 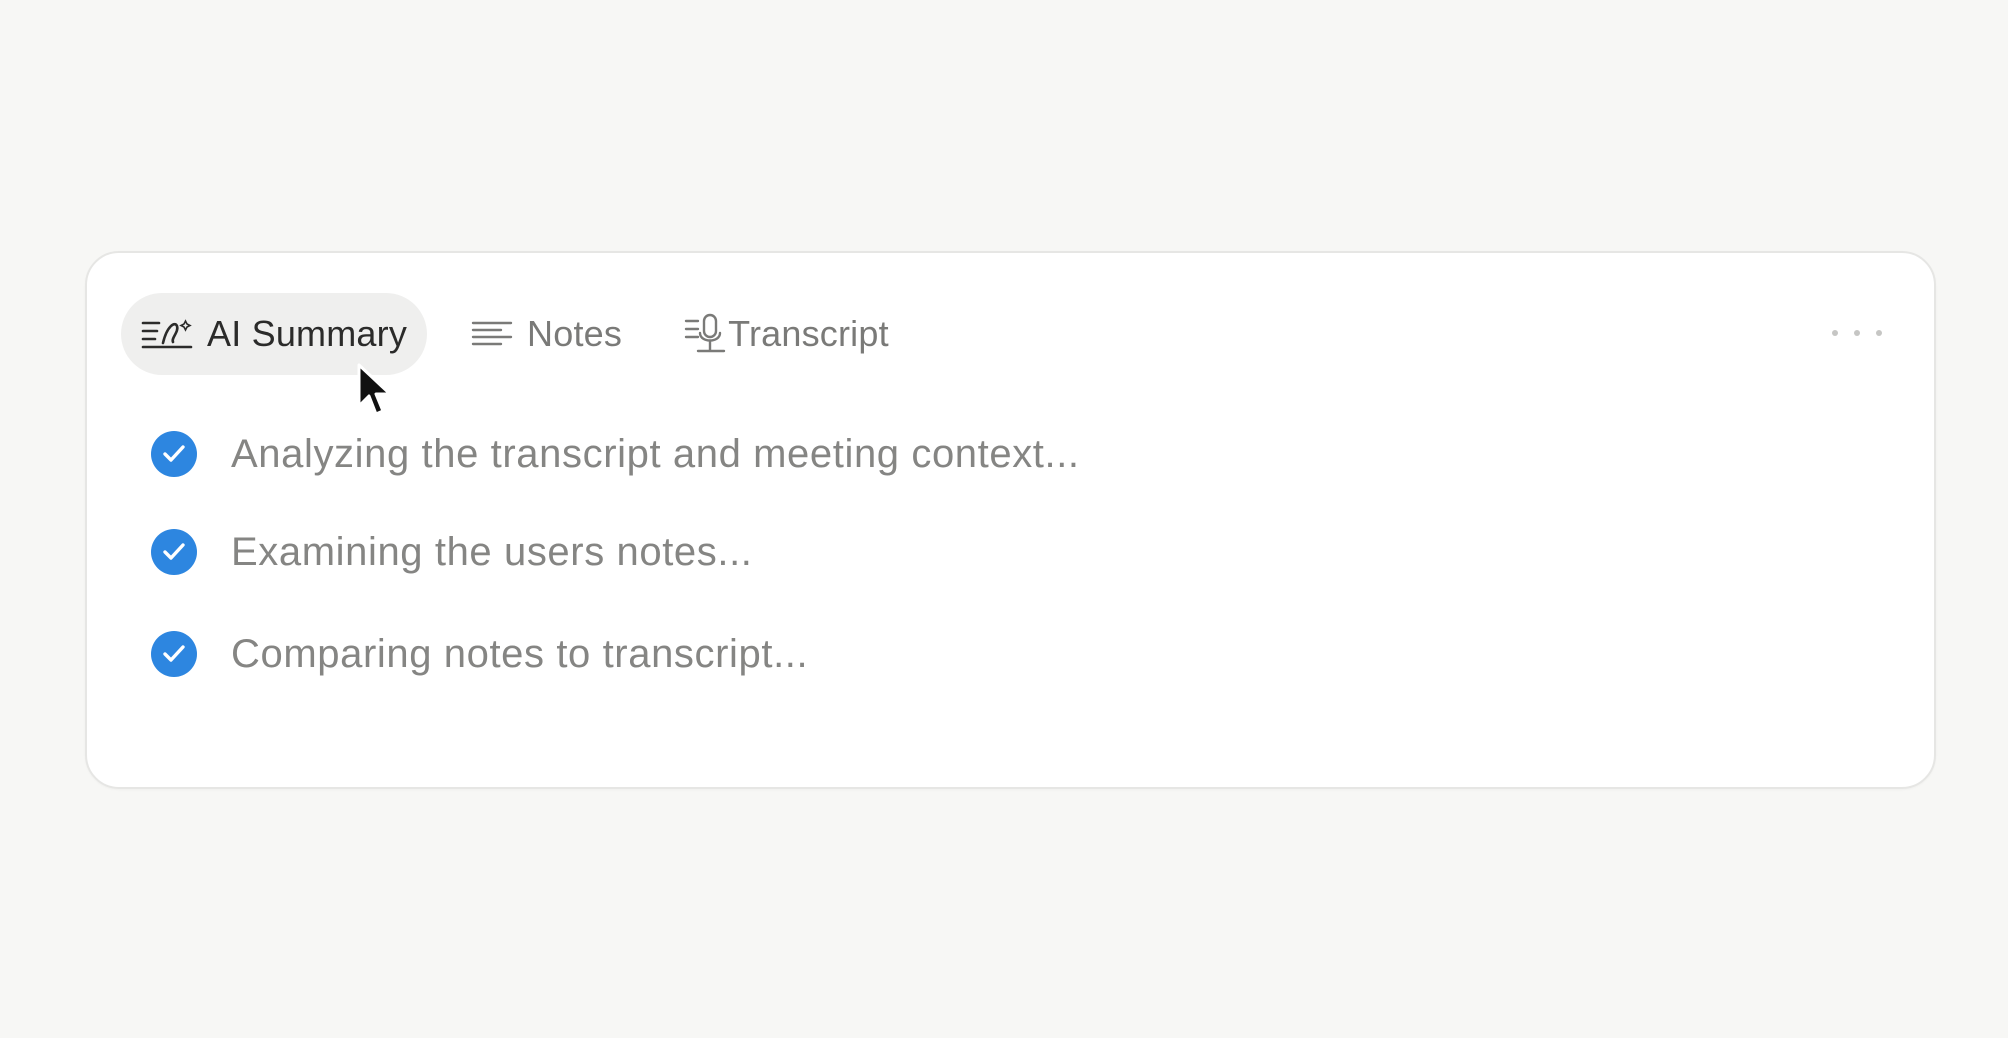 What do you see at coordinates (575, 333) in the screenshot?
I see `tab-notes-label: Notes` at bounding box center [575, 333].